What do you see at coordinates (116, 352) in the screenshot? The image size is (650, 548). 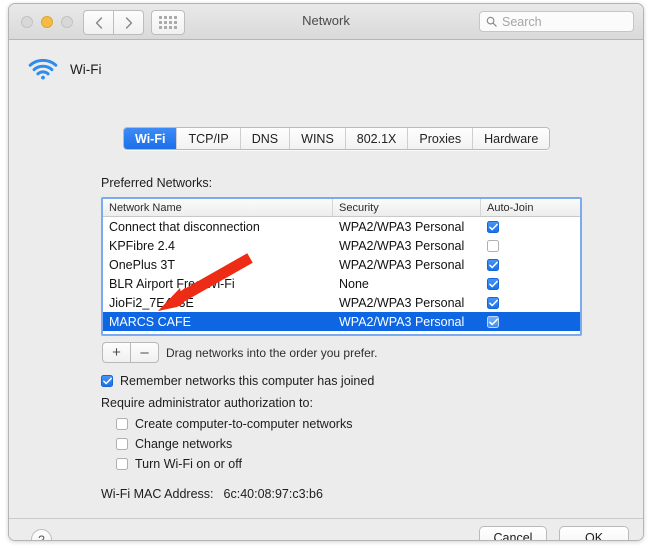 I see `add-network-button: +` at bounding box center [116, 352].